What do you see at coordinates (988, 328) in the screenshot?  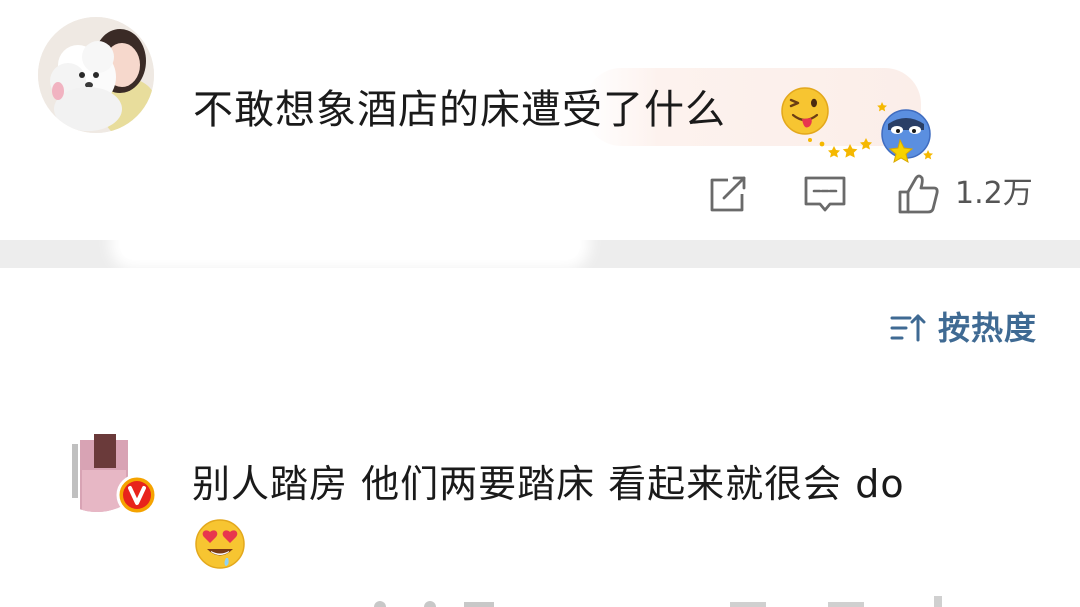 I see `sort-label: 按热度` at bounding box center [988, 328].